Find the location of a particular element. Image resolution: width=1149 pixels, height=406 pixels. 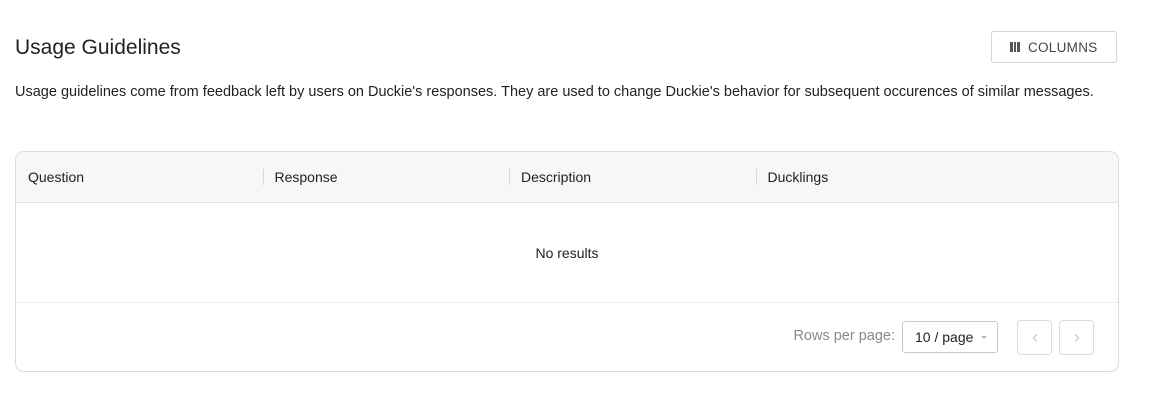

column-header-response: Response is located at coordinates (386, 177).